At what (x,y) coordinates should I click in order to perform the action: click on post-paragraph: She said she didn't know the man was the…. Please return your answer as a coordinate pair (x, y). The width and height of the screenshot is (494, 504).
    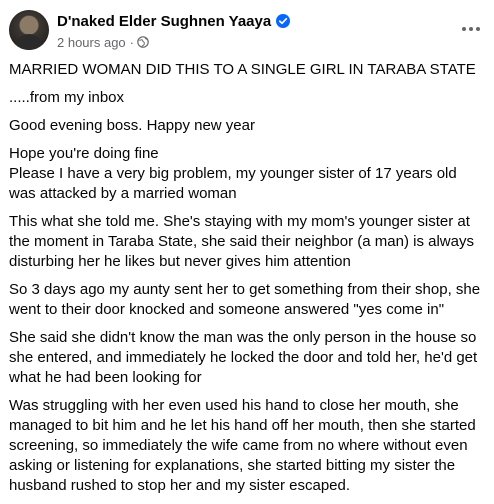
    Looking at the image, I should click on (243, 357).